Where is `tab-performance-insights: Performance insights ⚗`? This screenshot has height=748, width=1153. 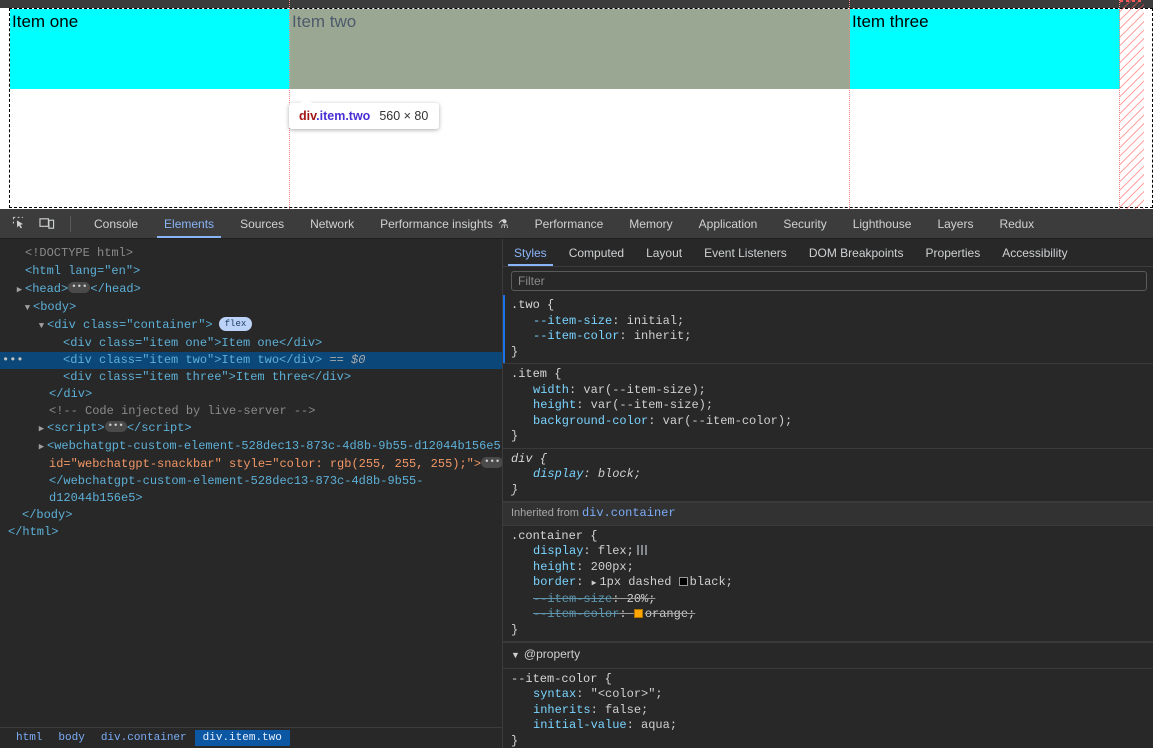 tab-performance-insights: Performance insights ⚗ is located at coordinates (444, 223).